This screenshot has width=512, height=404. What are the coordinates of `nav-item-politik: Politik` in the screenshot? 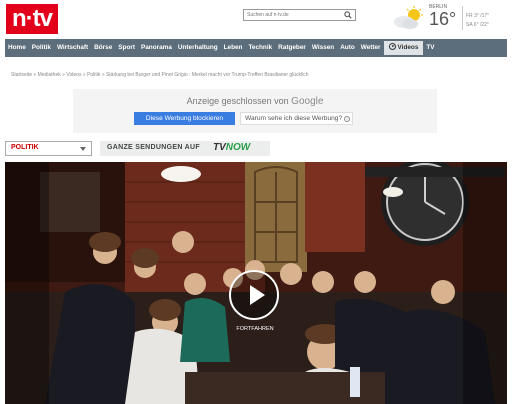 It's located at (41, 48).